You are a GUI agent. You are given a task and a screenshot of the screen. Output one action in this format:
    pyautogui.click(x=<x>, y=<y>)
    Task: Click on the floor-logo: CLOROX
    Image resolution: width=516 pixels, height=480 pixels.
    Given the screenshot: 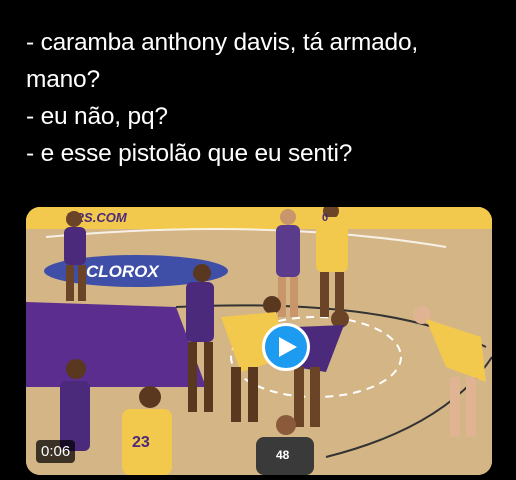 What is the action you would take?
    pyautogui.click(x=123, y=271)
    